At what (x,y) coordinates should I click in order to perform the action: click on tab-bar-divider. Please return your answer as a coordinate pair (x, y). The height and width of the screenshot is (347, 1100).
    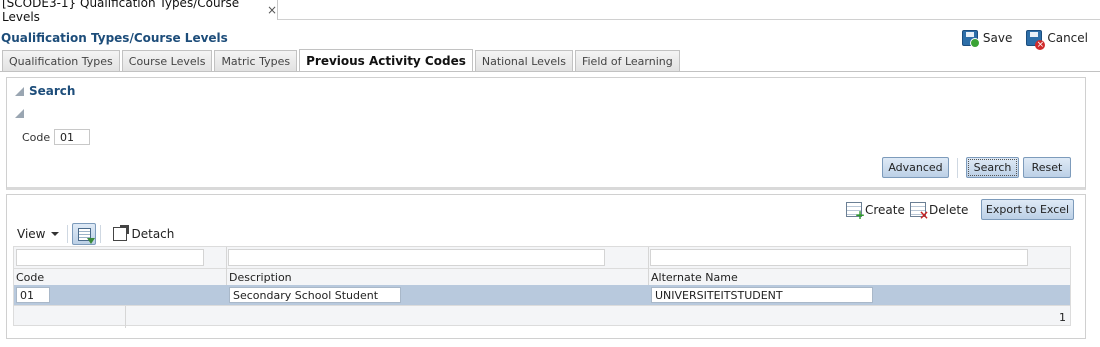
    Looking at the image, I should click on (550, 71).